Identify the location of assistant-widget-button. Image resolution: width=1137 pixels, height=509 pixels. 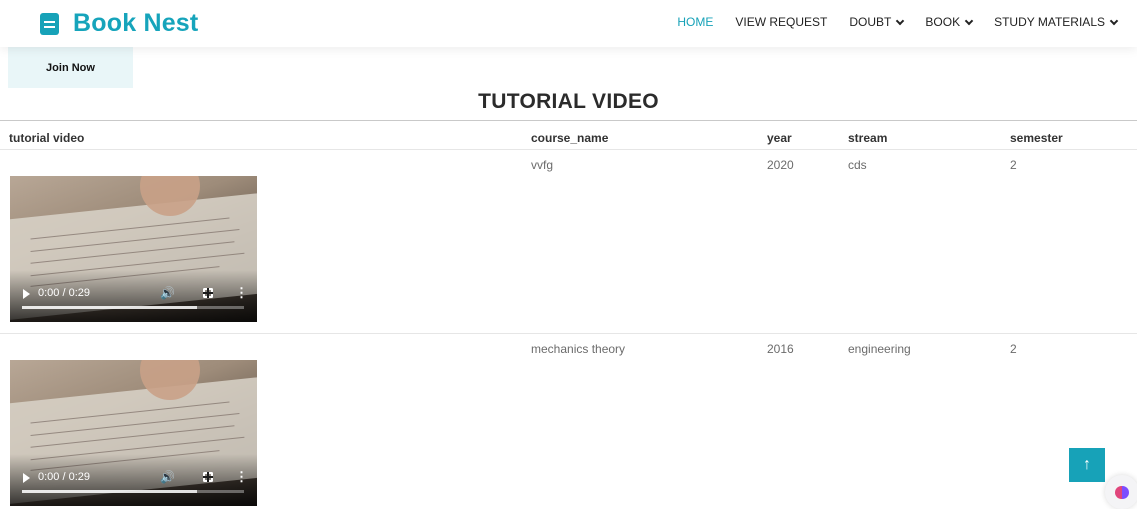
(1121, 492).